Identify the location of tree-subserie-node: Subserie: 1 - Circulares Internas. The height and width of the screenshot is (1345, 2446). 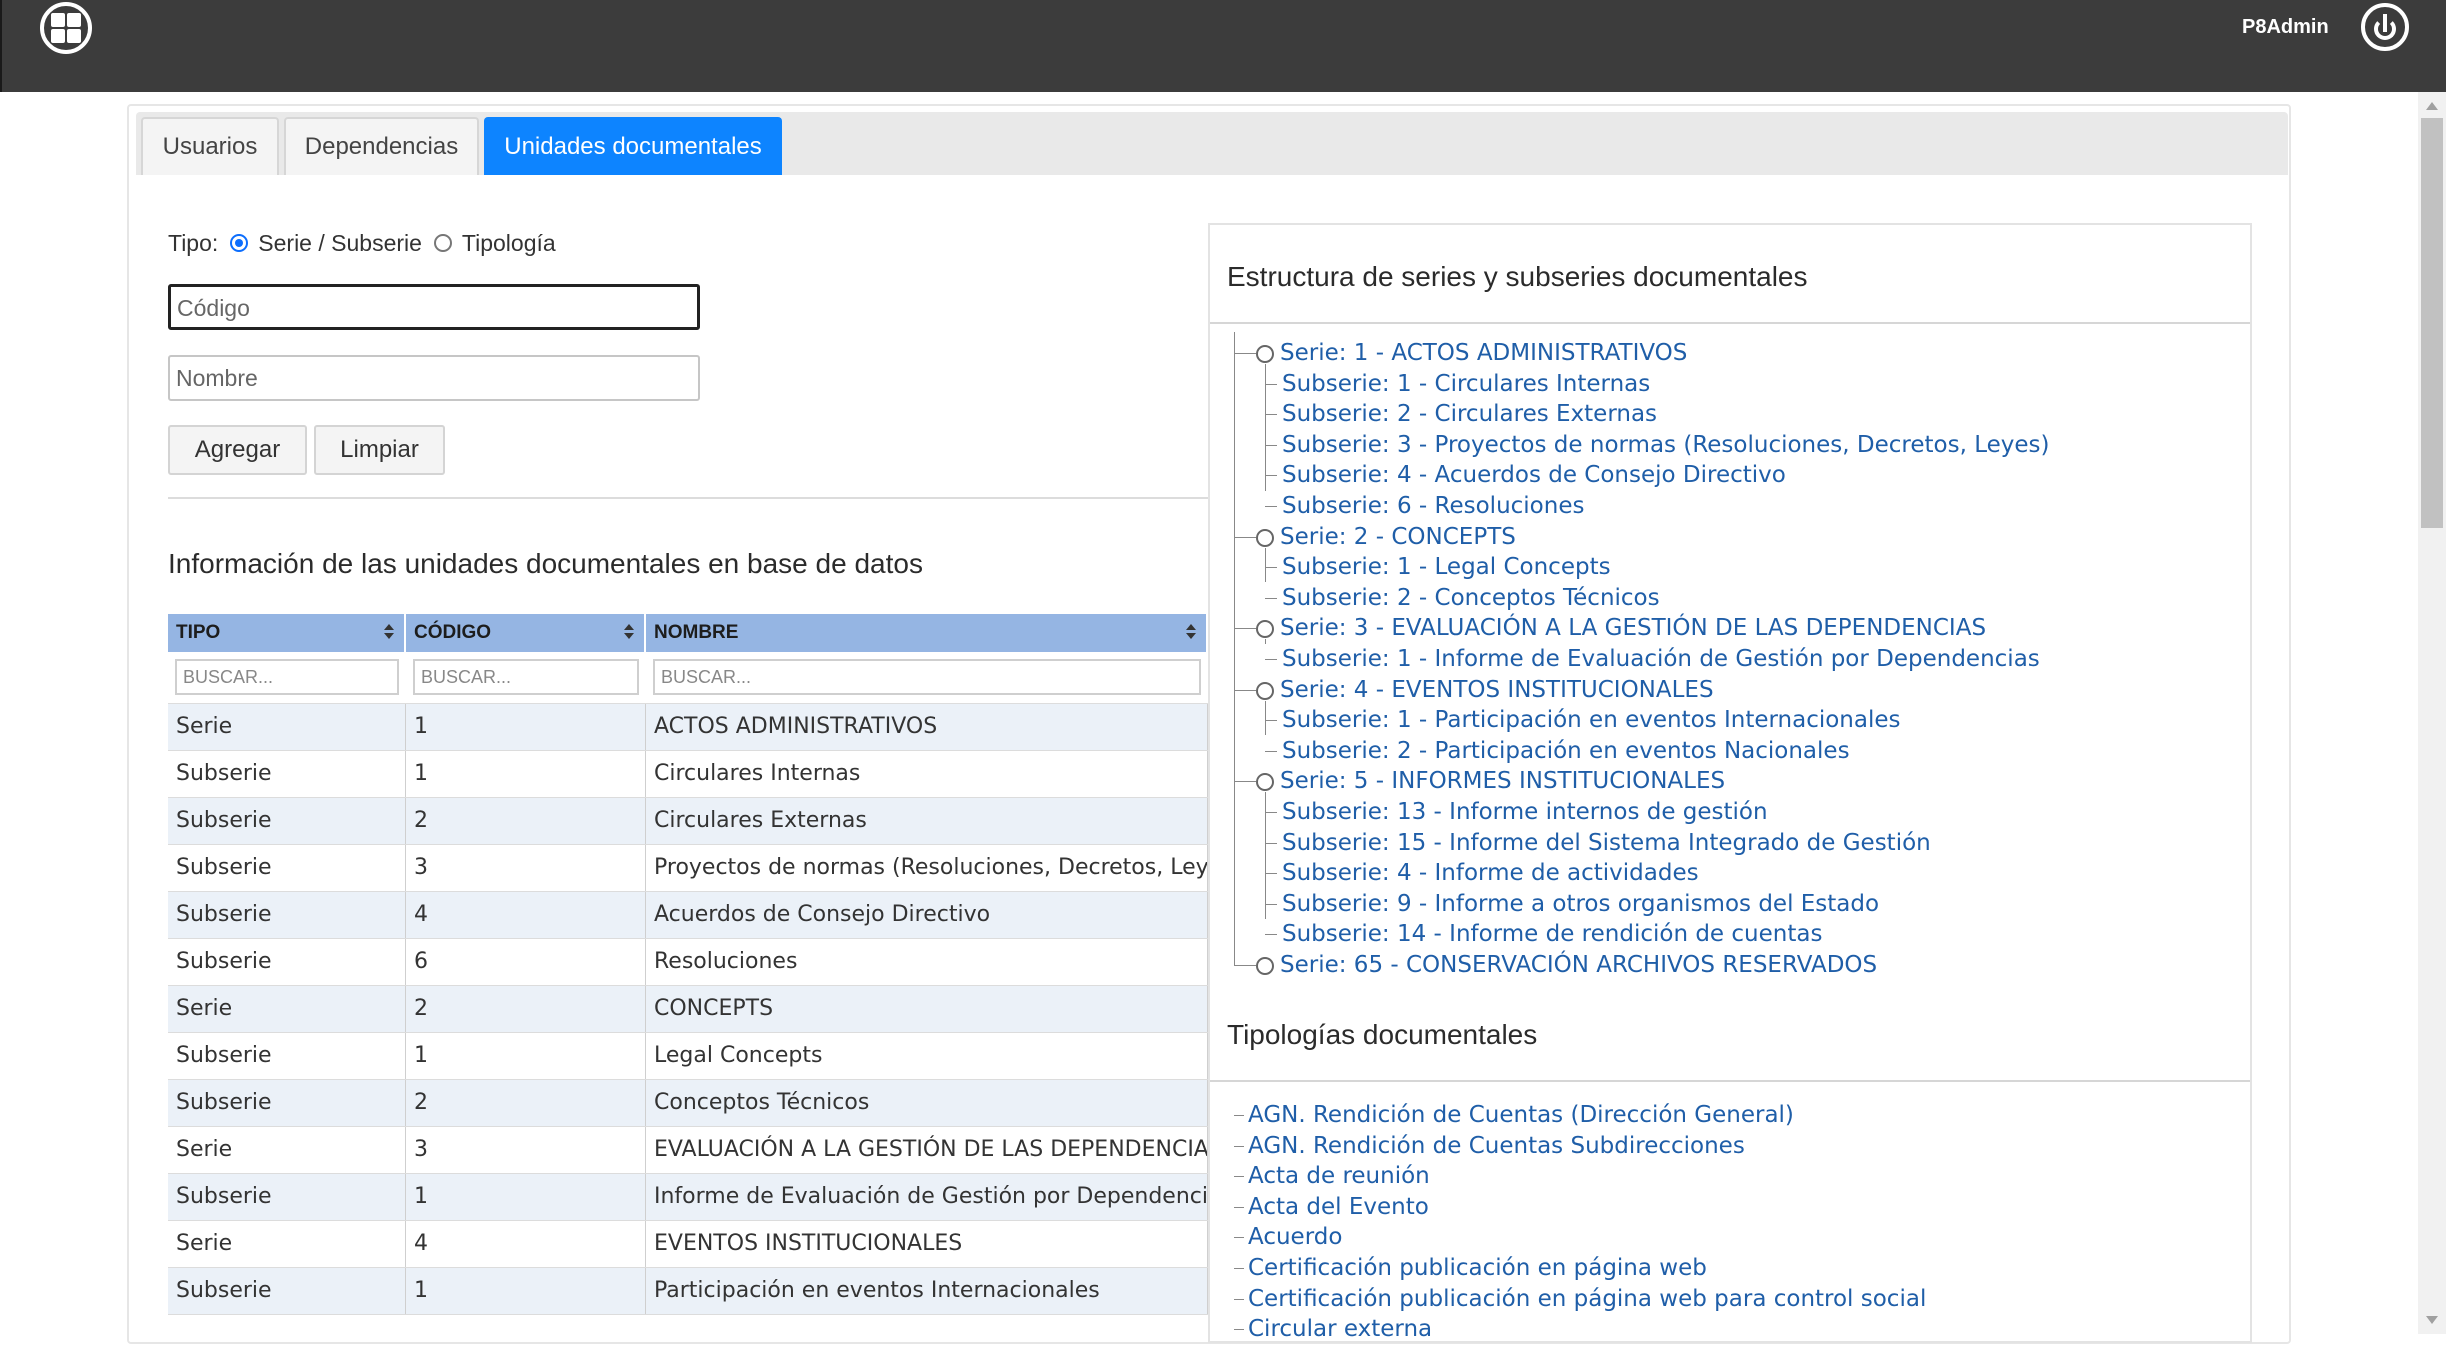
(1641, 384).